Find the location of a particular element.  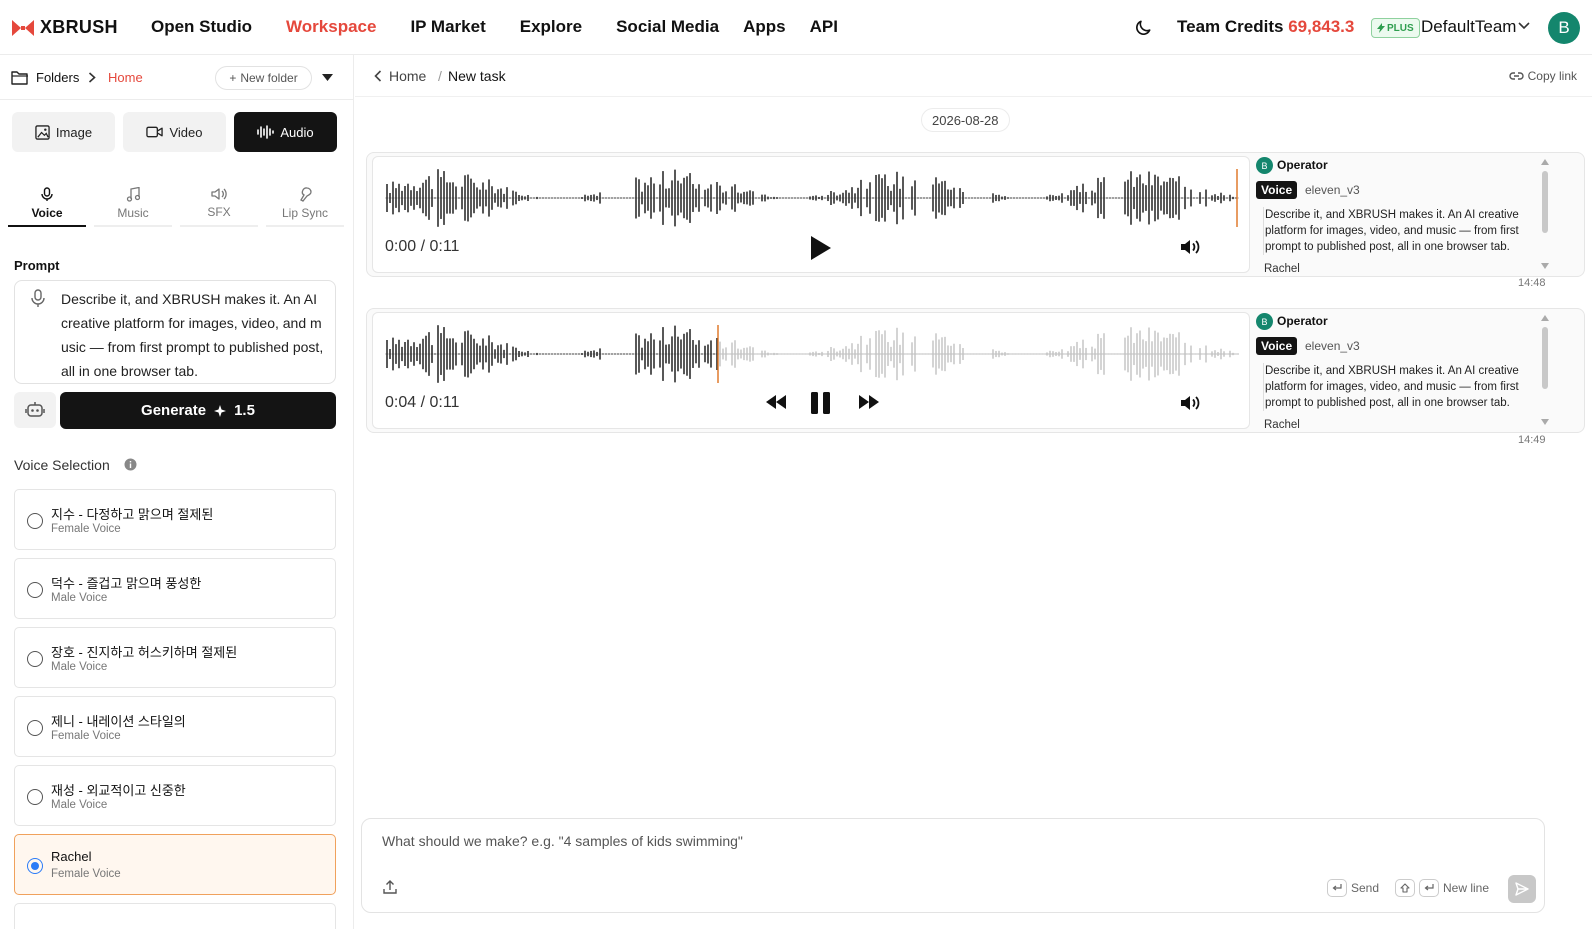

tab-voice: Voice is located at coordinates (47, 204).